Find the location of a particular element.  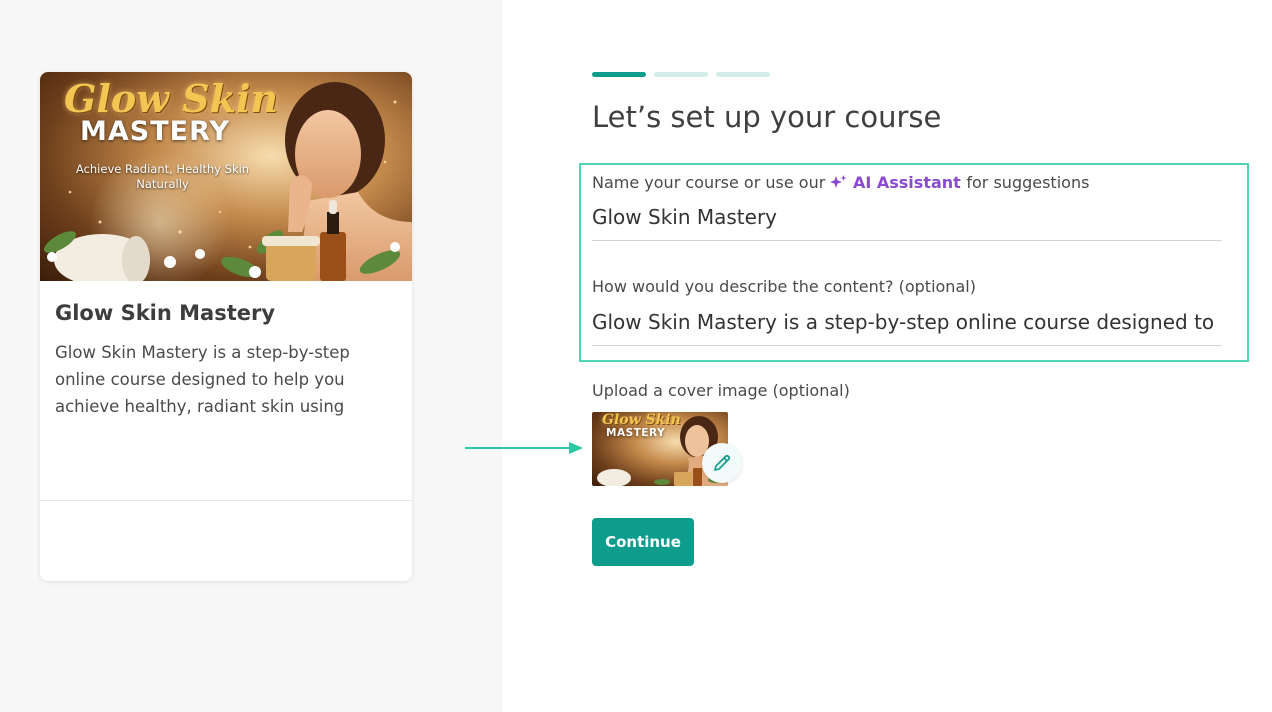

card-divider is located at coordinates (226, 500).